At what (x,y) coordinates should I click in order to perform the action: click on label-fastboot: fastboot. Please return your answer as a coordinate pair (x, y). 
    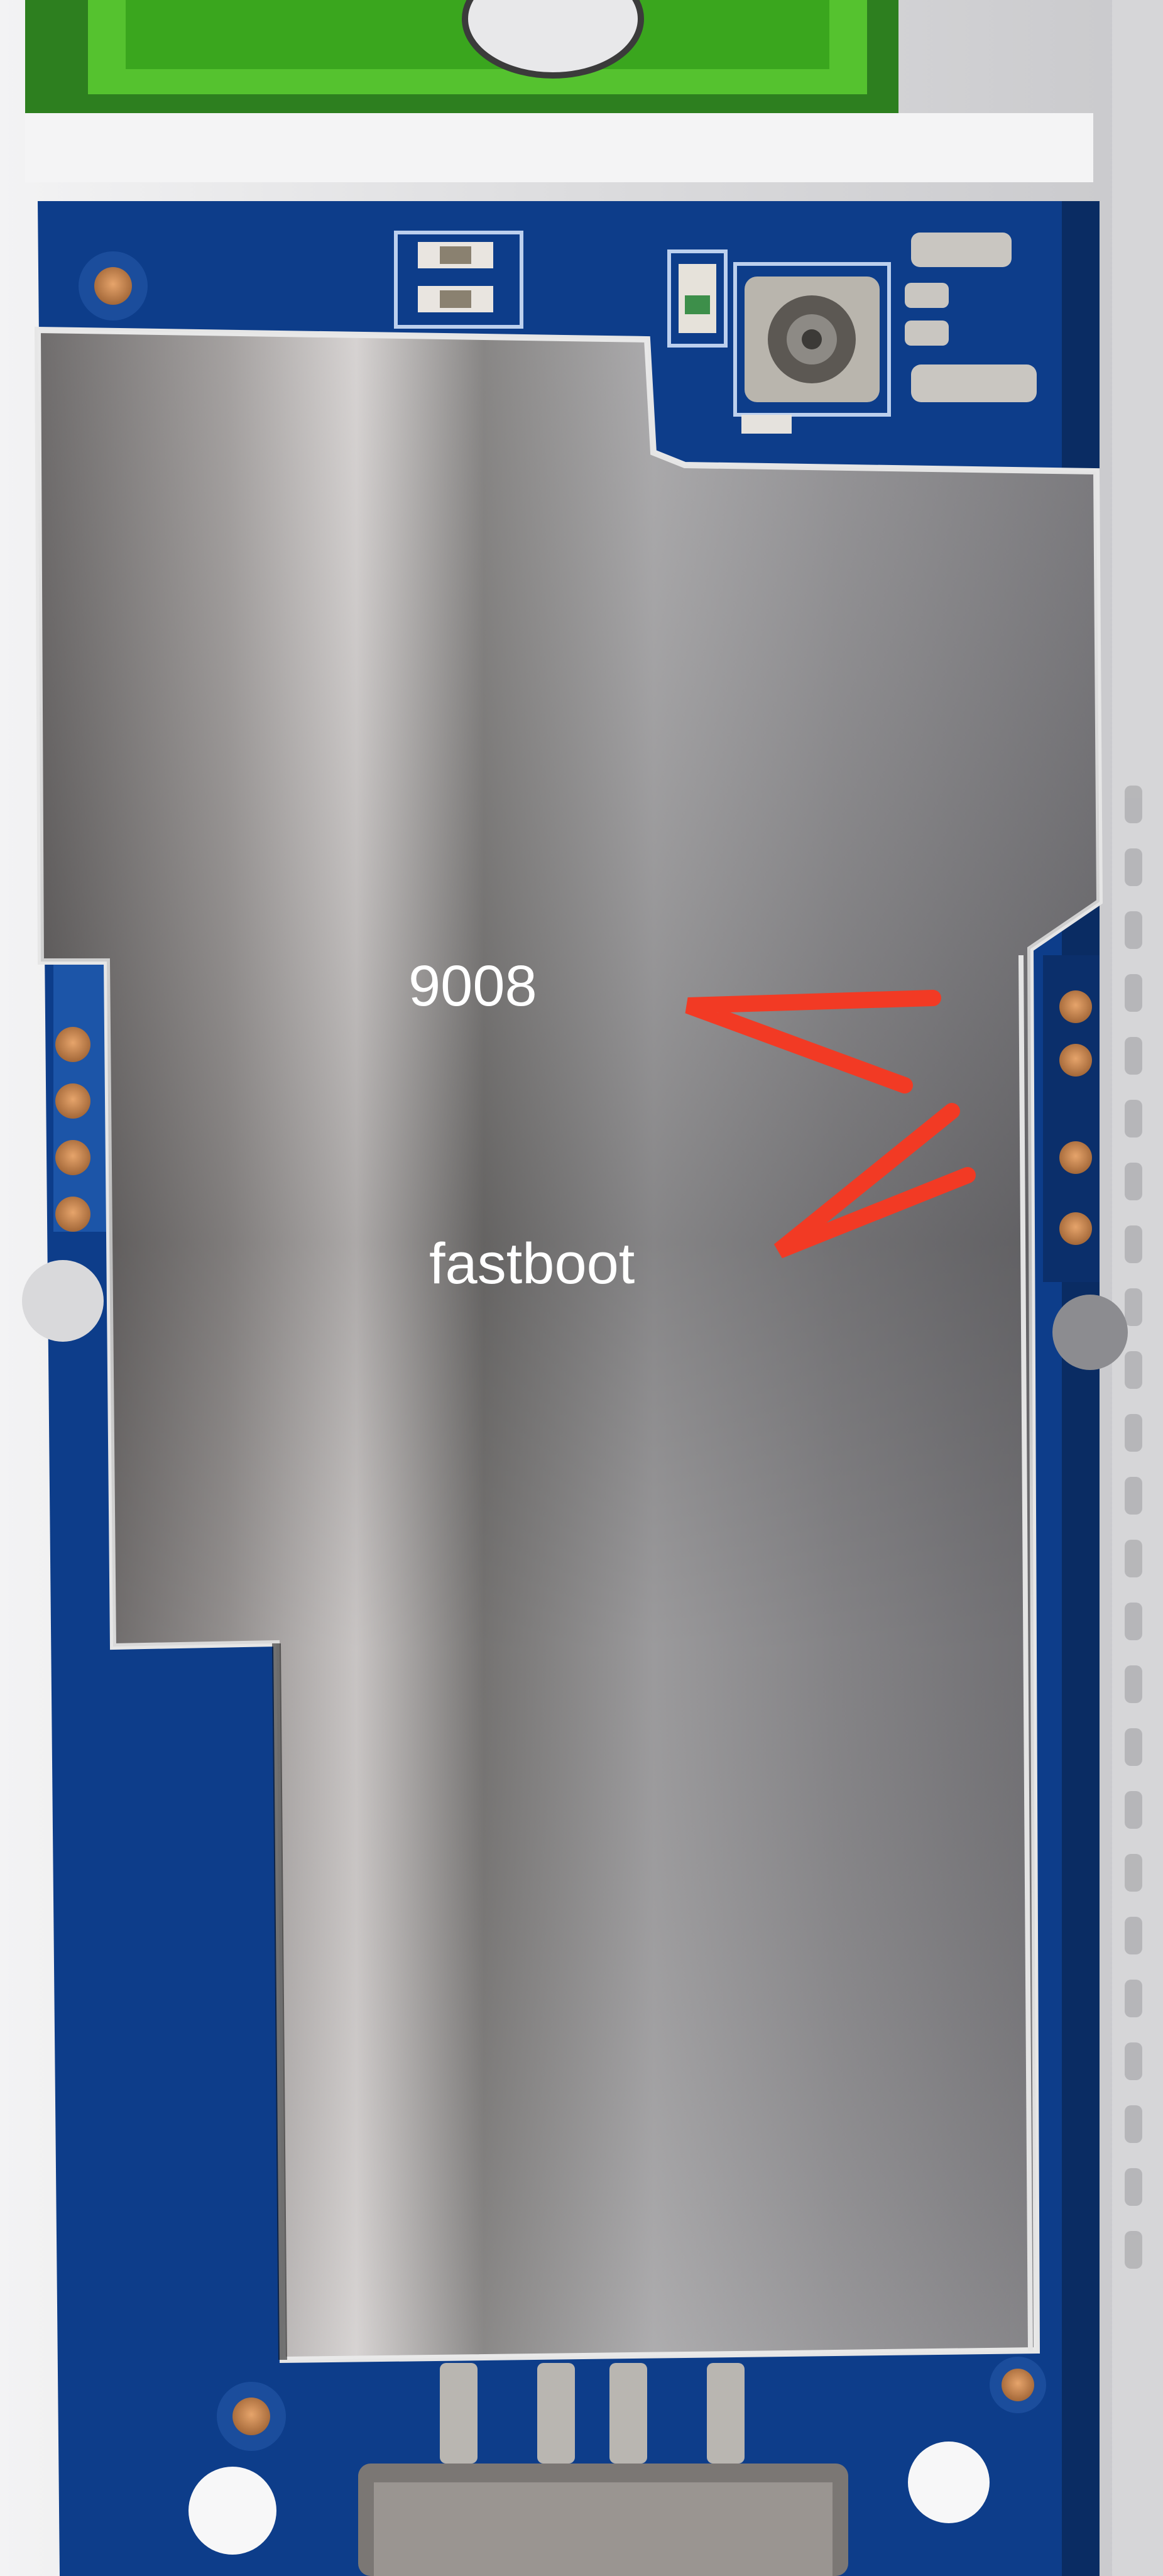
    Looking at the image, I should click on (532, 1264).